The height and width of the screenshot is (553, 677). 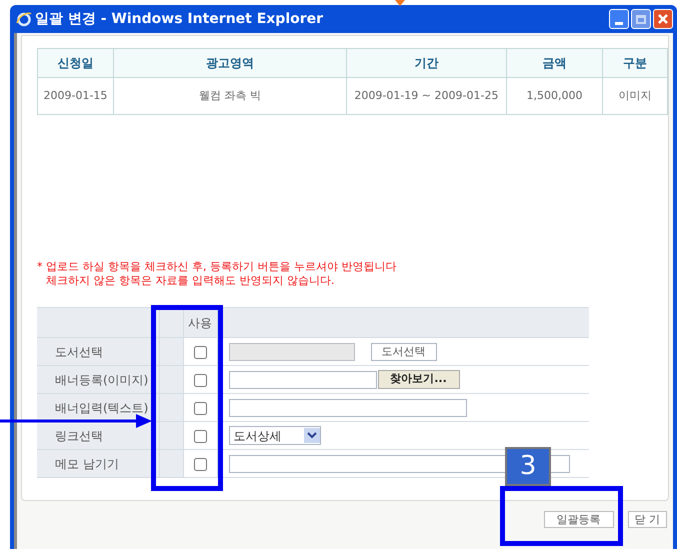 What do you see at coordinates (98, 380) in the screenshot?
I see `field-label: 배너등록(이미지)` at bounding box center [98, 380].